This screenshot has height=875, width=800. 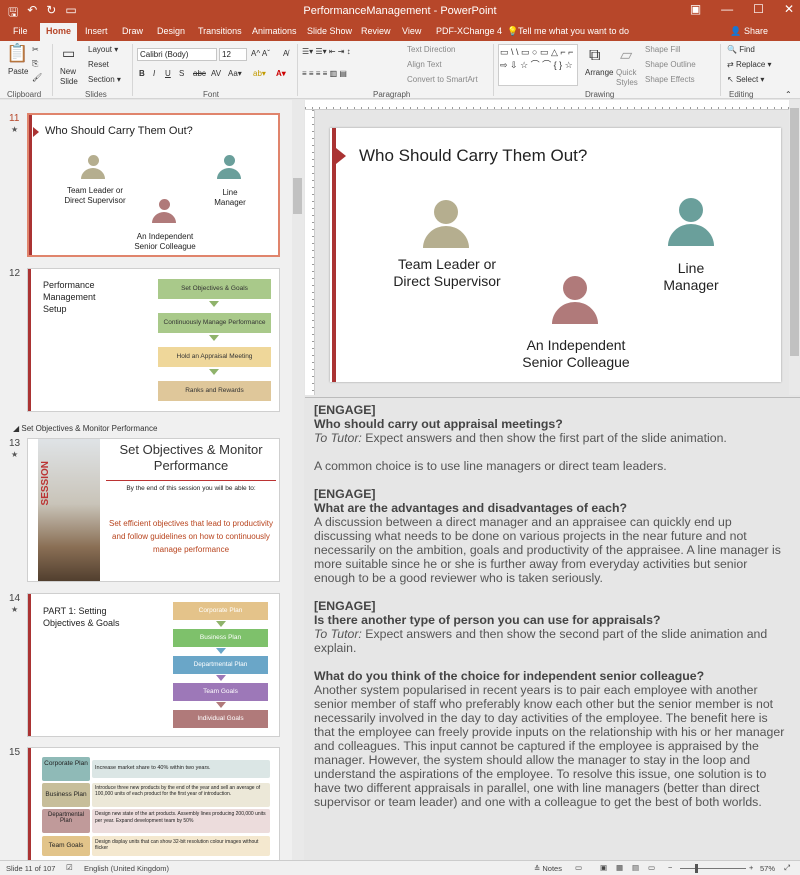 What do you see at coordinates (469, 31) in the screenshot?
I see `tab-pdf-xchange: PDF-XChange 4` at bounding box center [469, 31].